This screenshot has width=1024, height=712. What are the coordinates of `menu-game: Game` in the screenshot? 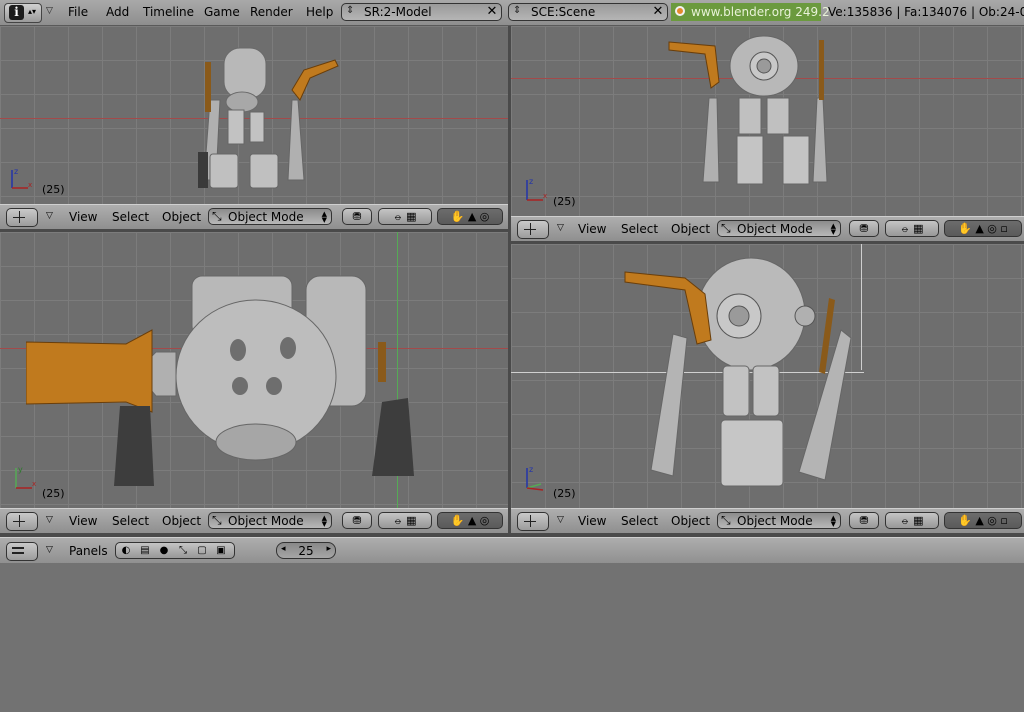 It's located at (222, 12).